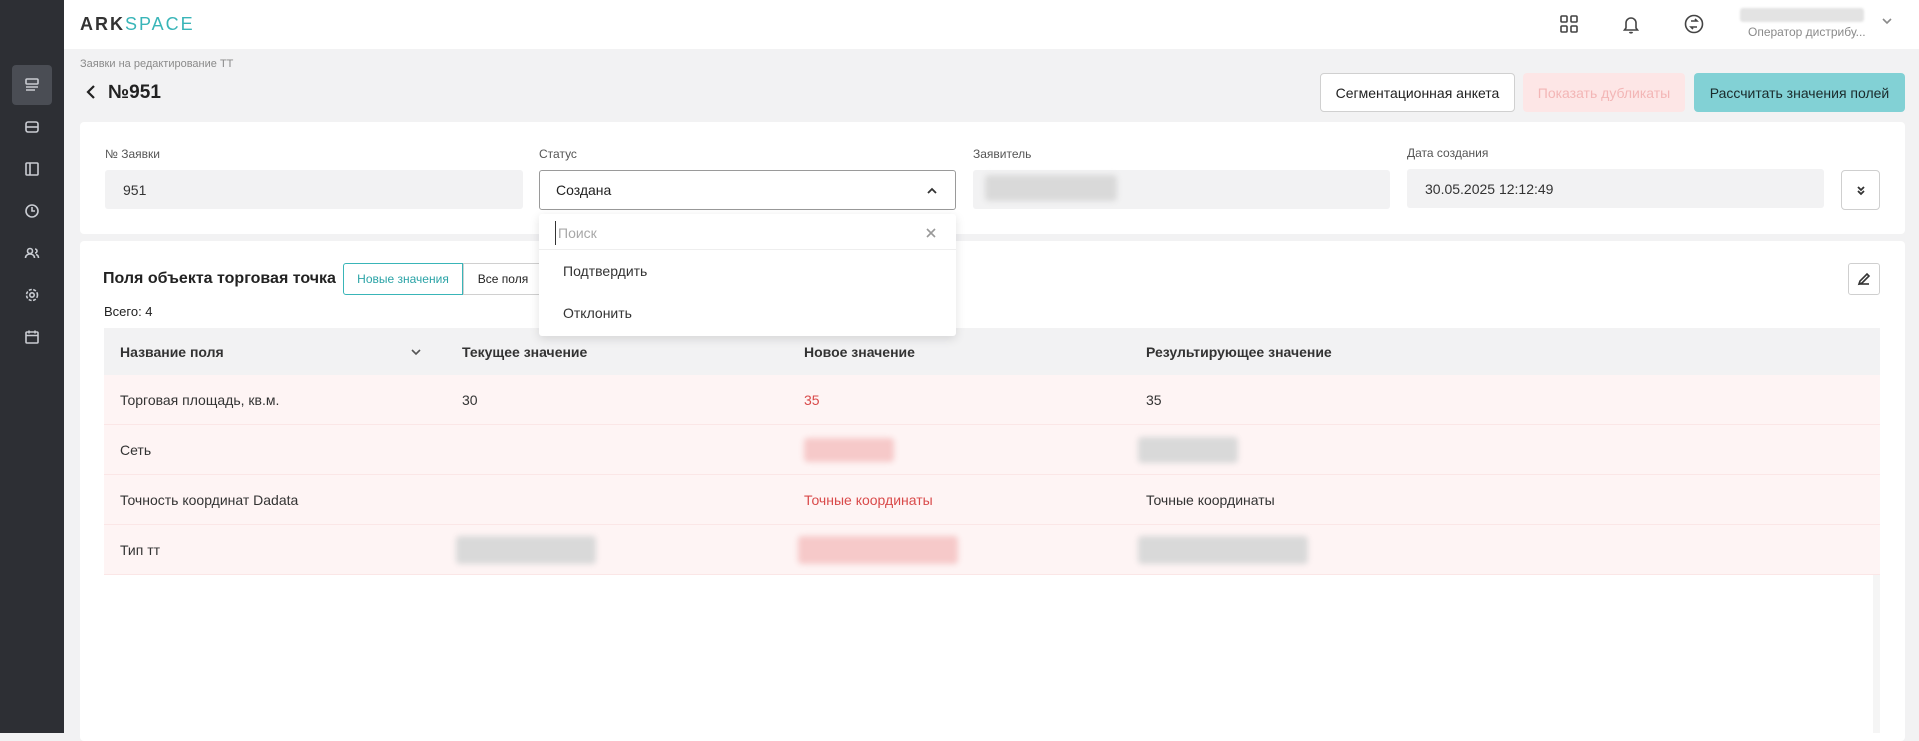  I want to click on column-header-new: Новое значение, so click(859, 352).